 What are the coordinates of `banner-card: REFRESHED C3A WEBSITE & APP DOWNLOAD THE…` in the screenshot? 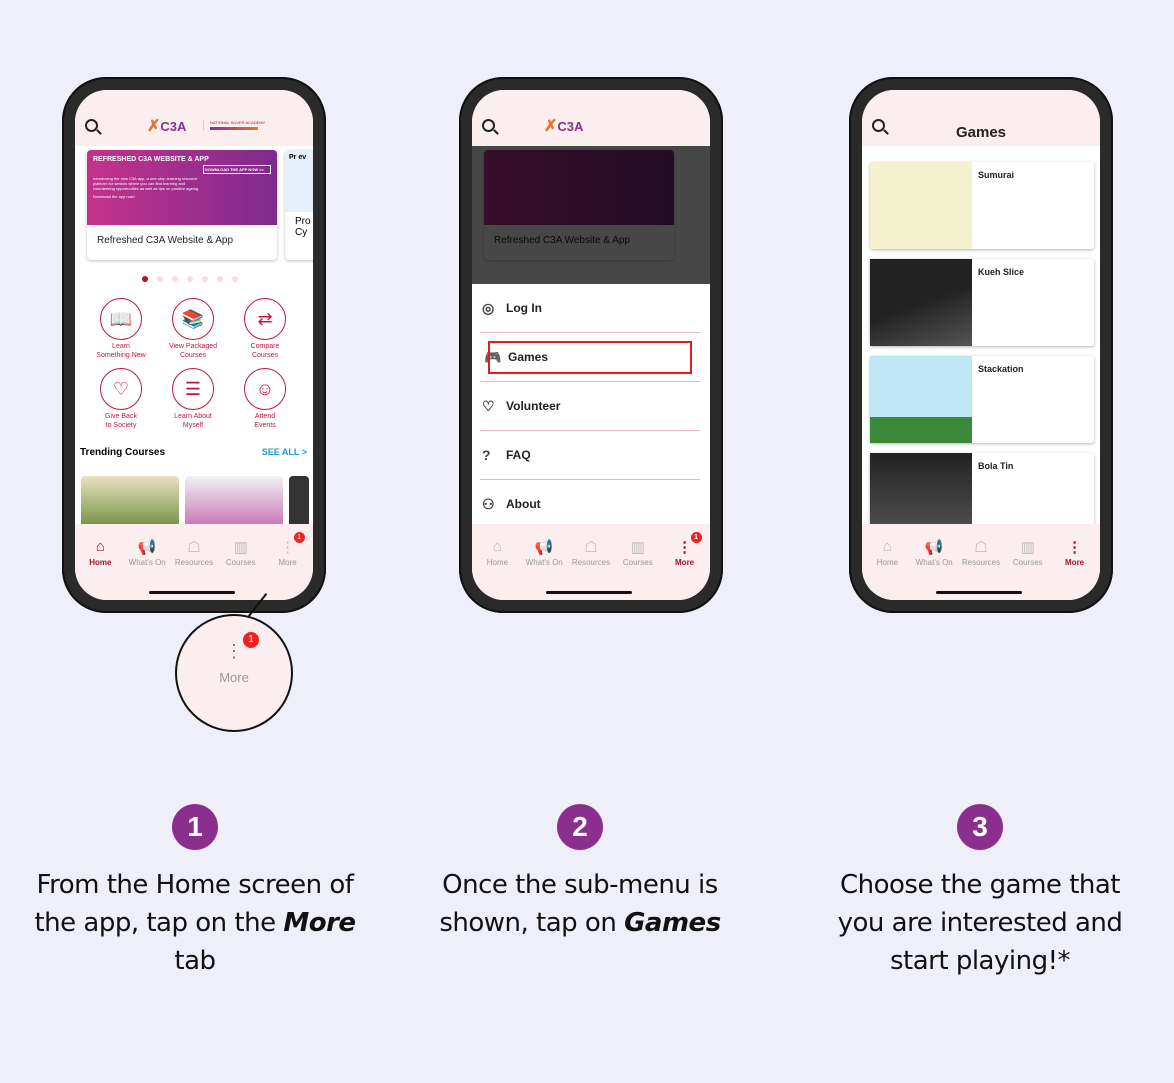 It's located at (182, 205).